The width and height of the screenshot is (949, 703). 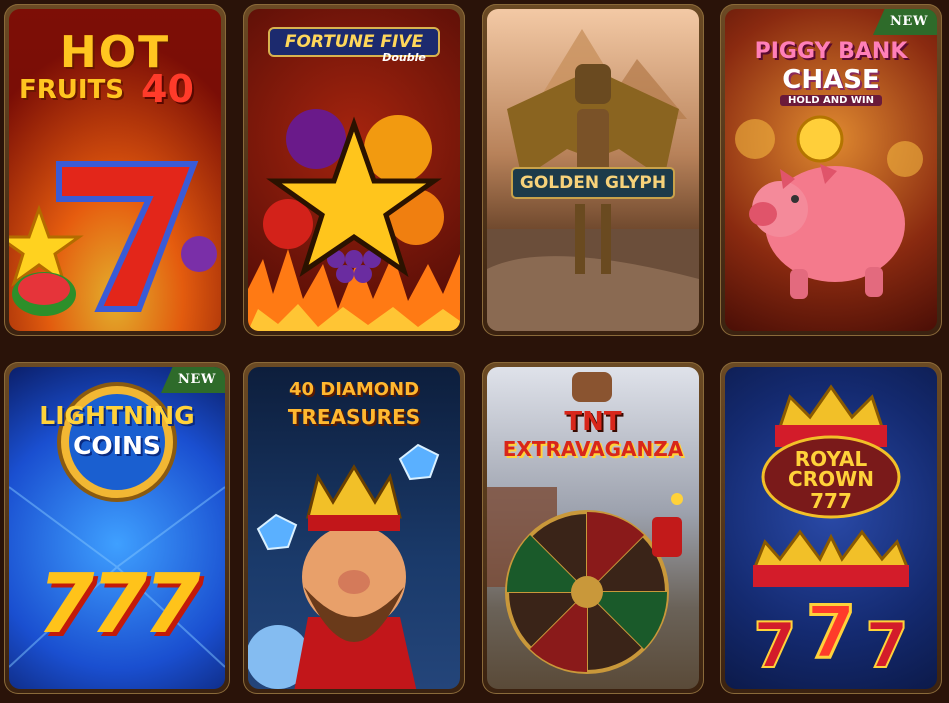 What do you see at coordinates (115, 170) in the screenshot?
I see `game-tile-hot-fruits-40: HOT FRUITS 40` at bounding box center [115, 170].